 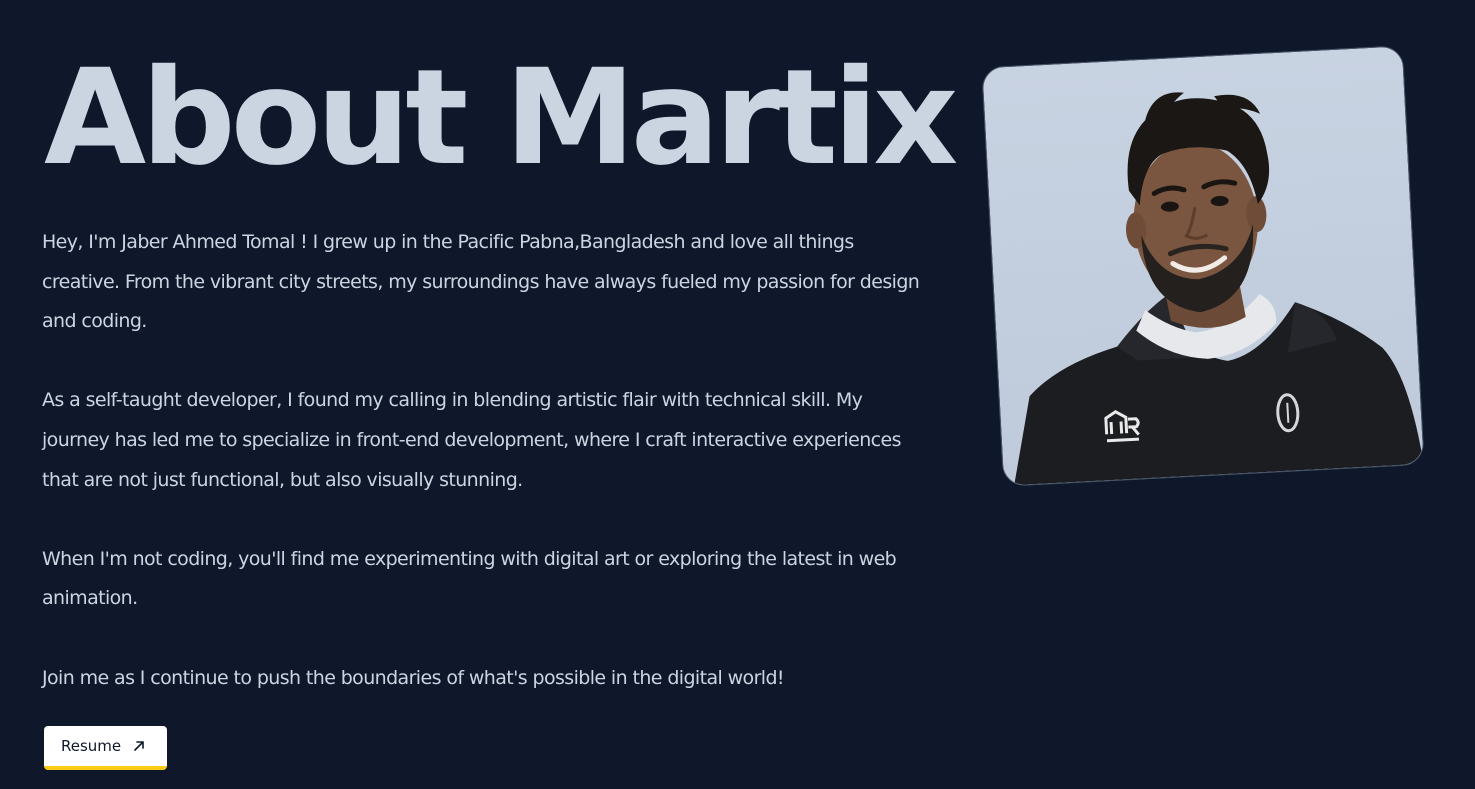 I want to click on resume-button: Resume, so click(x=105, y=748).